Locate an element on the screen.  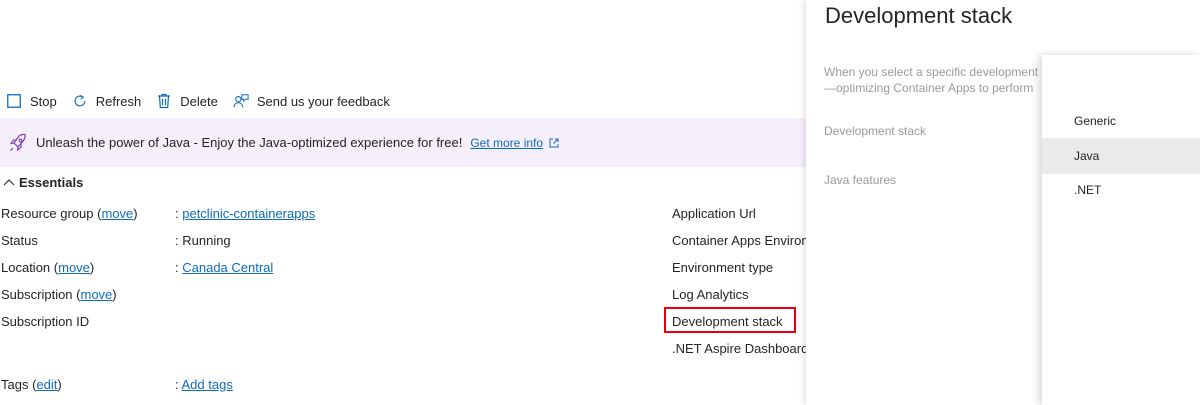
option-java: Java is located at coordinates (1121, 156).